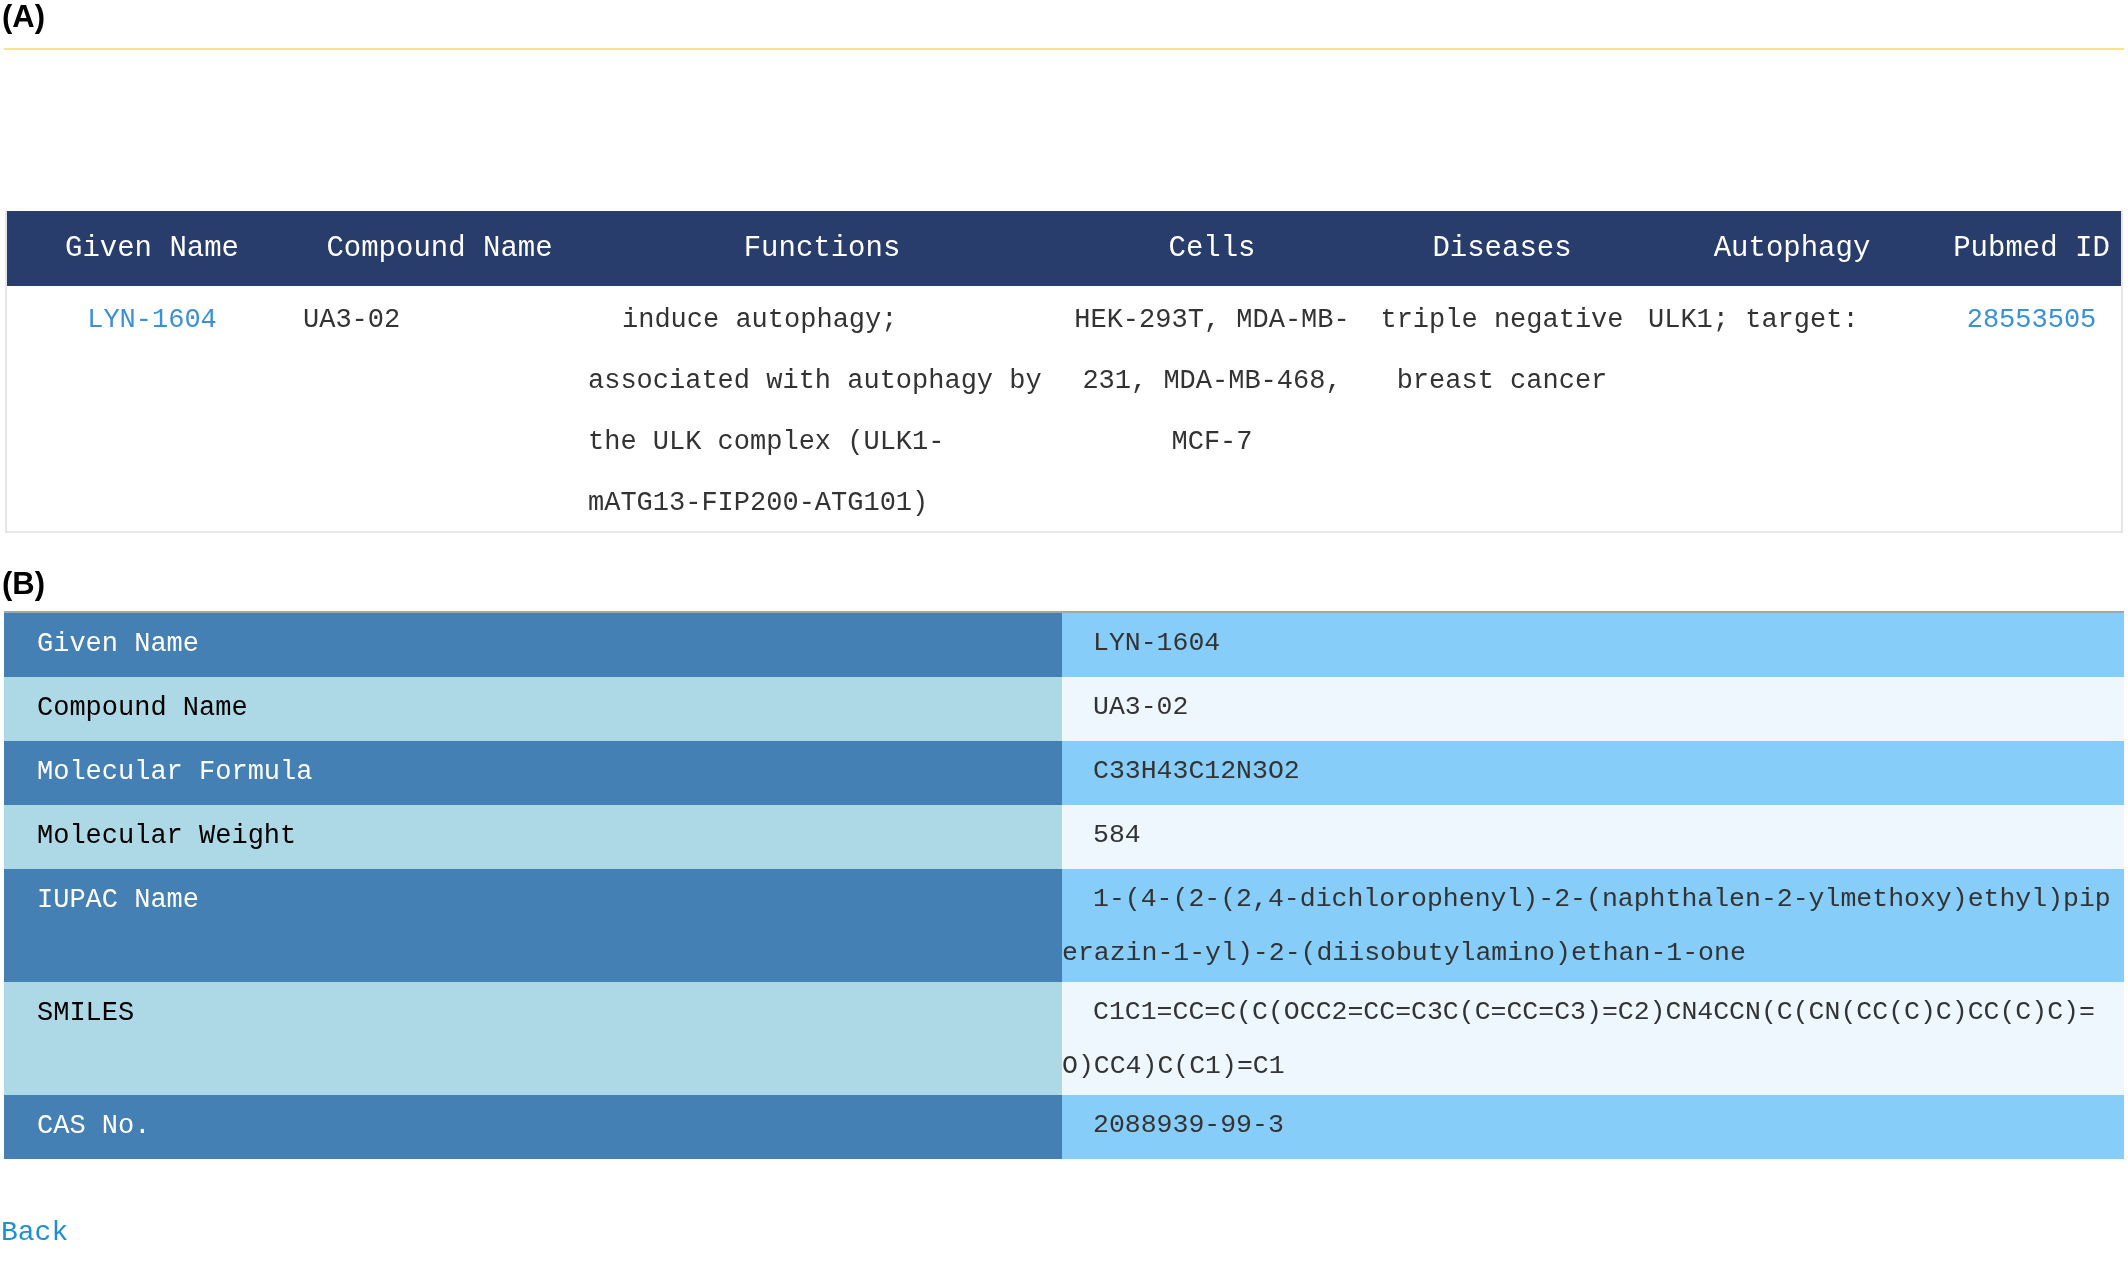  Describe the element at coordinates (23, 584) in the screenshot. I see `panel-label: (B)` at that location.